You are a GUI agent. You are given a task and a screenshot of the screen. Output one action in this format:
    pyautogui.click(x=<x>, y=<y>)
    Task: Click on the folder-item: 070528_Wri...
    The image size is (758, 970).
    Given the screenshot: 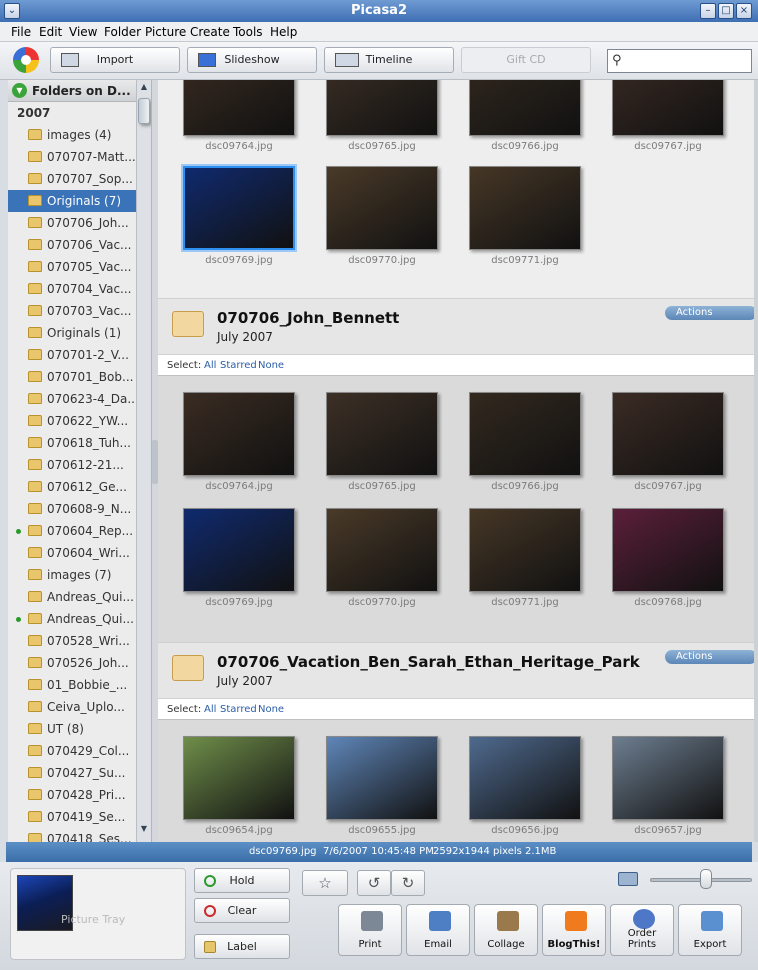 What is the action you would take?
    pyautogui.click(x=72, y=641)
    